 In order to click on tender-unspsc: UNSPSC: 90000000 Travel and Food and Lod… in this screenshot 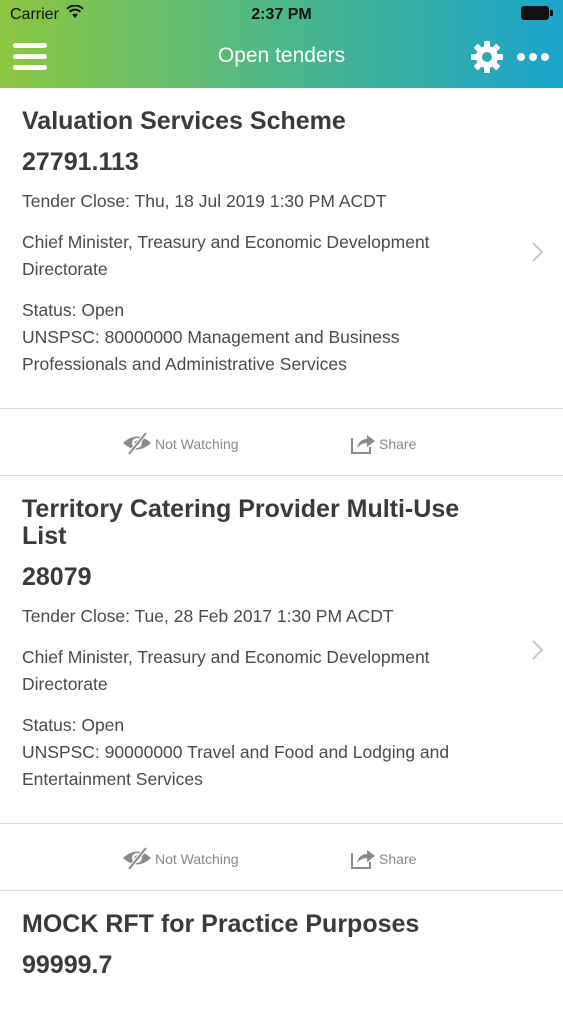, I will do `click(236, 765)`.